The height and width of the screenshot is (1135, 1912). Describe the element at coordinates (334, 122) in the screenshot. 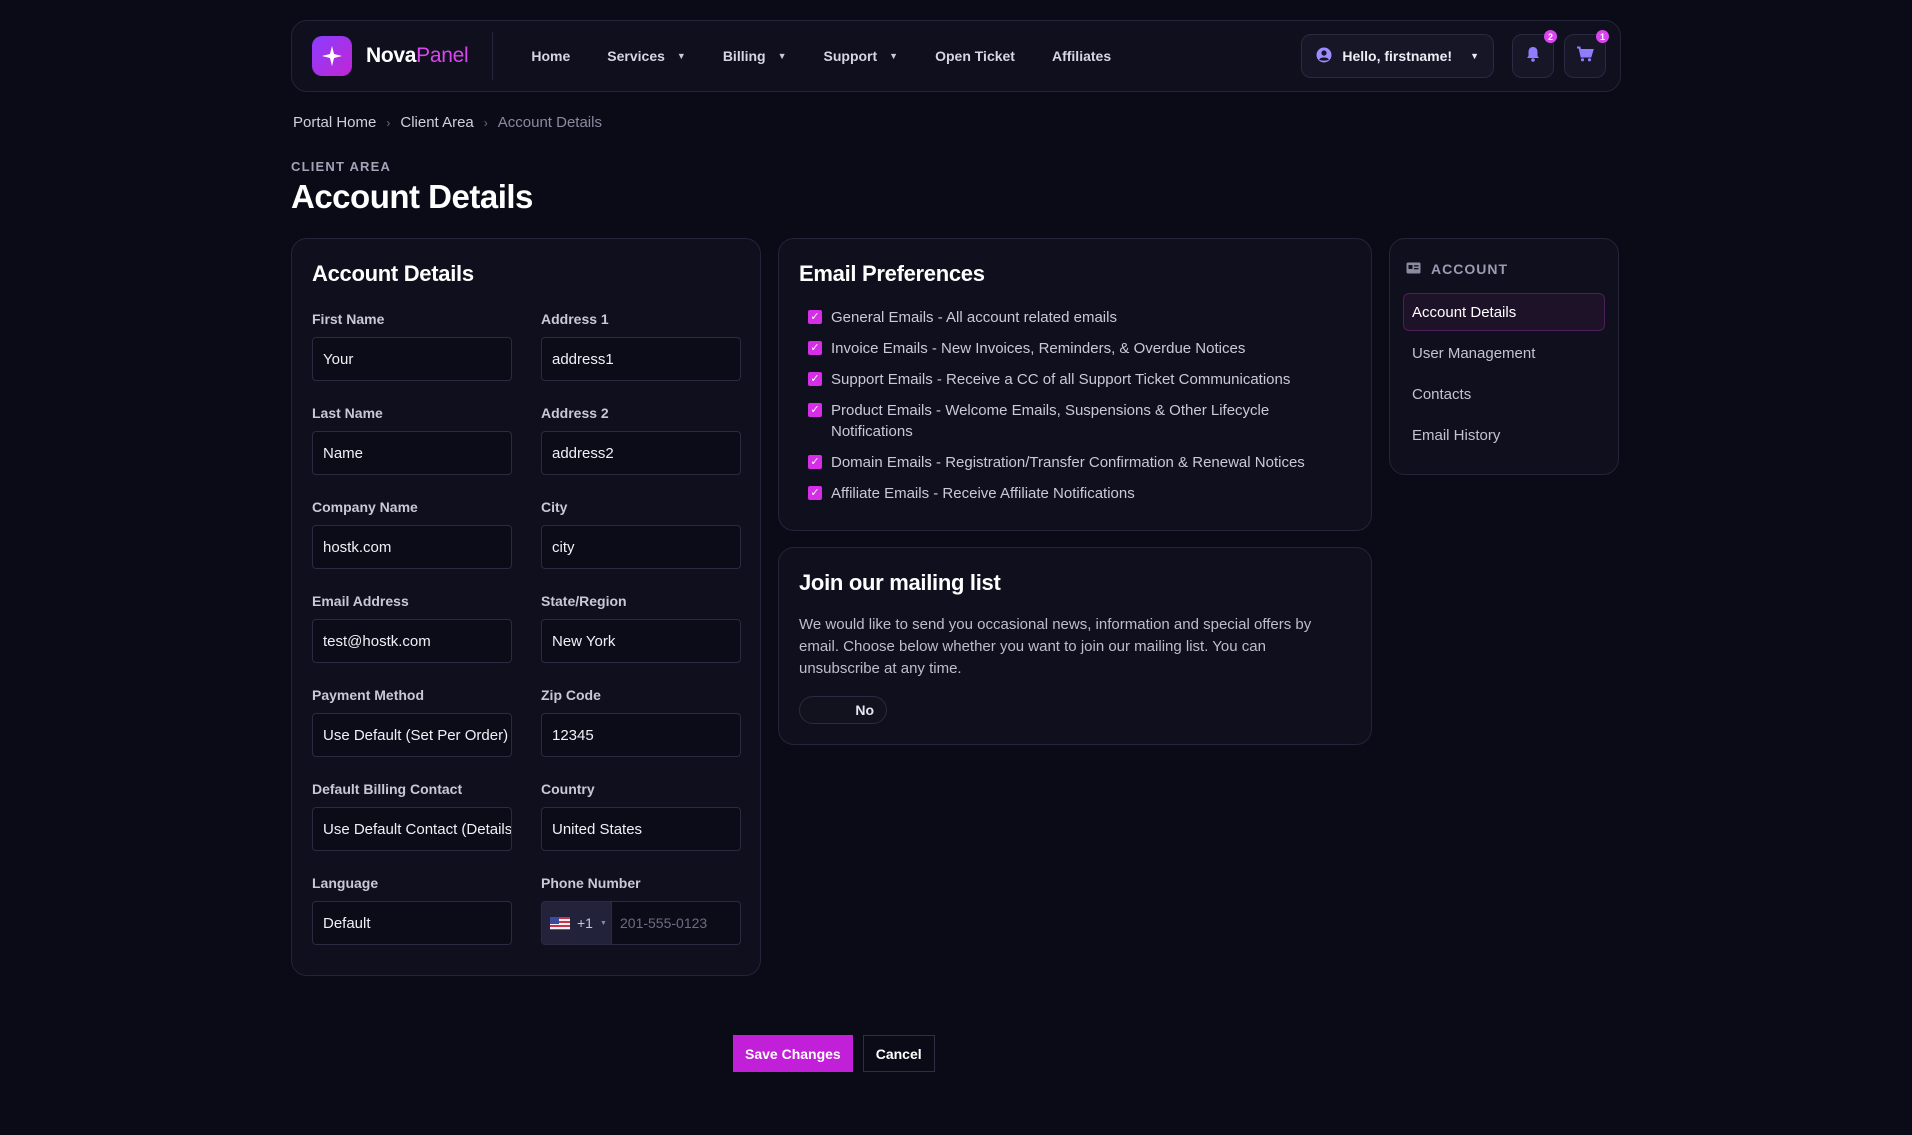

I see `breadcrumb-portal-home: Portal Home` at that location.